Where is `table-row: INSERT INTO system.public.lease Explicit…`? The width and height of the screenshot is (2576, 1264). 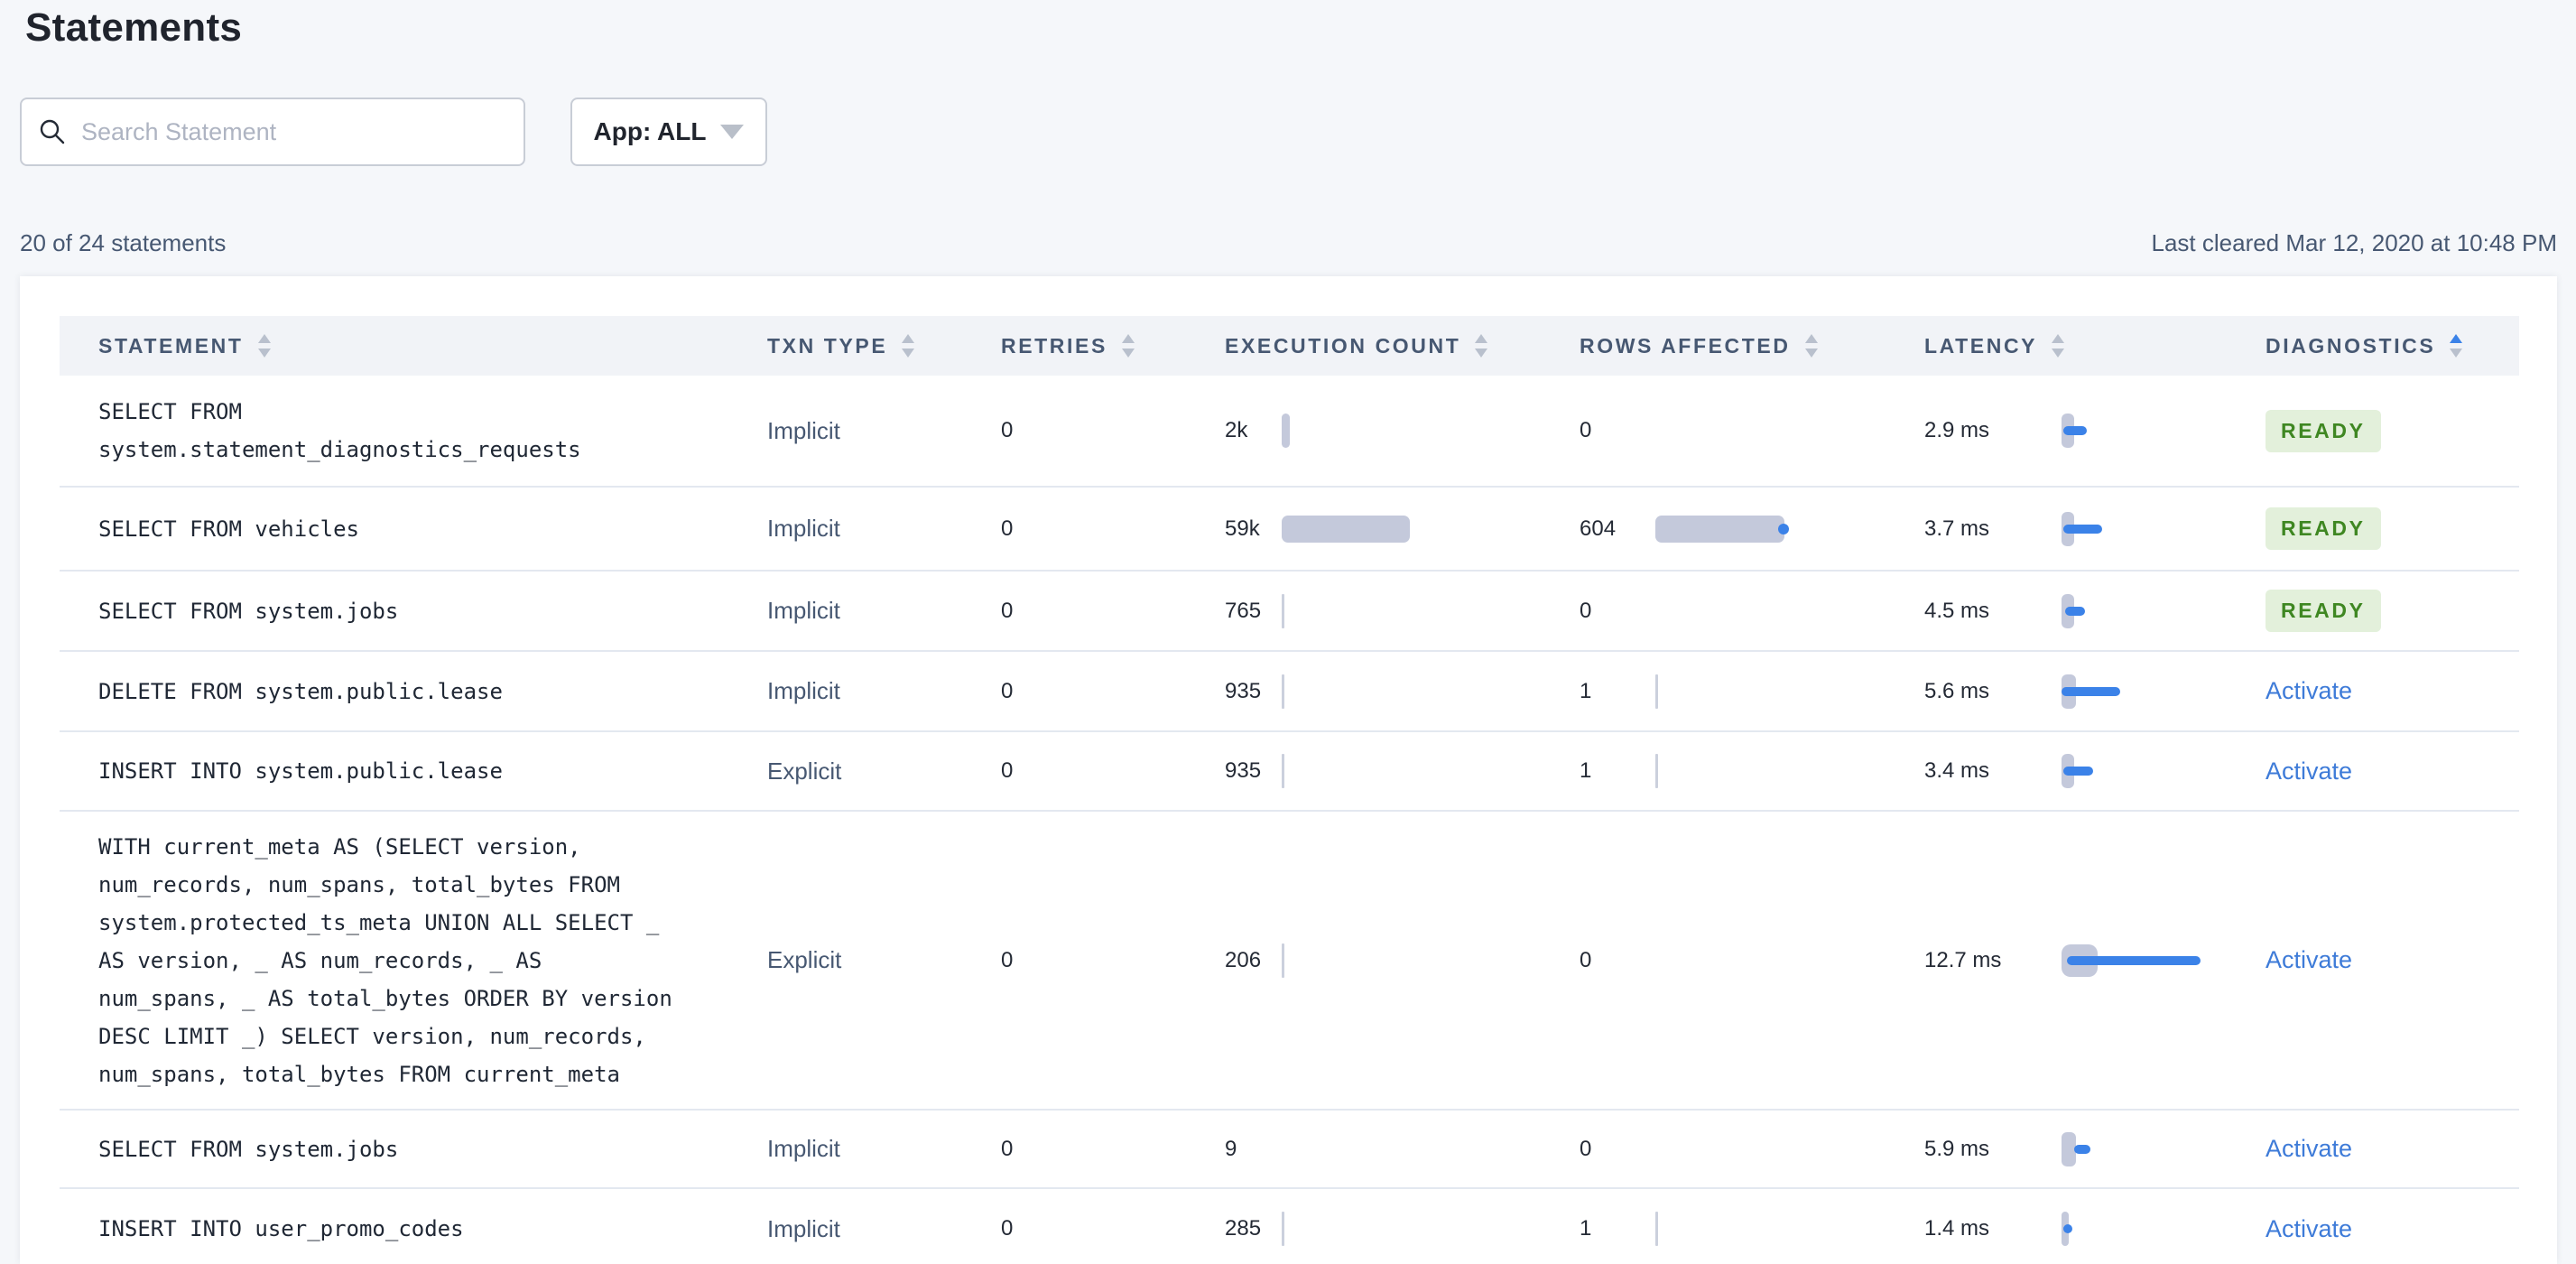 table-row: INSERT INTO system.public.lease Explicit… is located at coordinates (1289, 772).